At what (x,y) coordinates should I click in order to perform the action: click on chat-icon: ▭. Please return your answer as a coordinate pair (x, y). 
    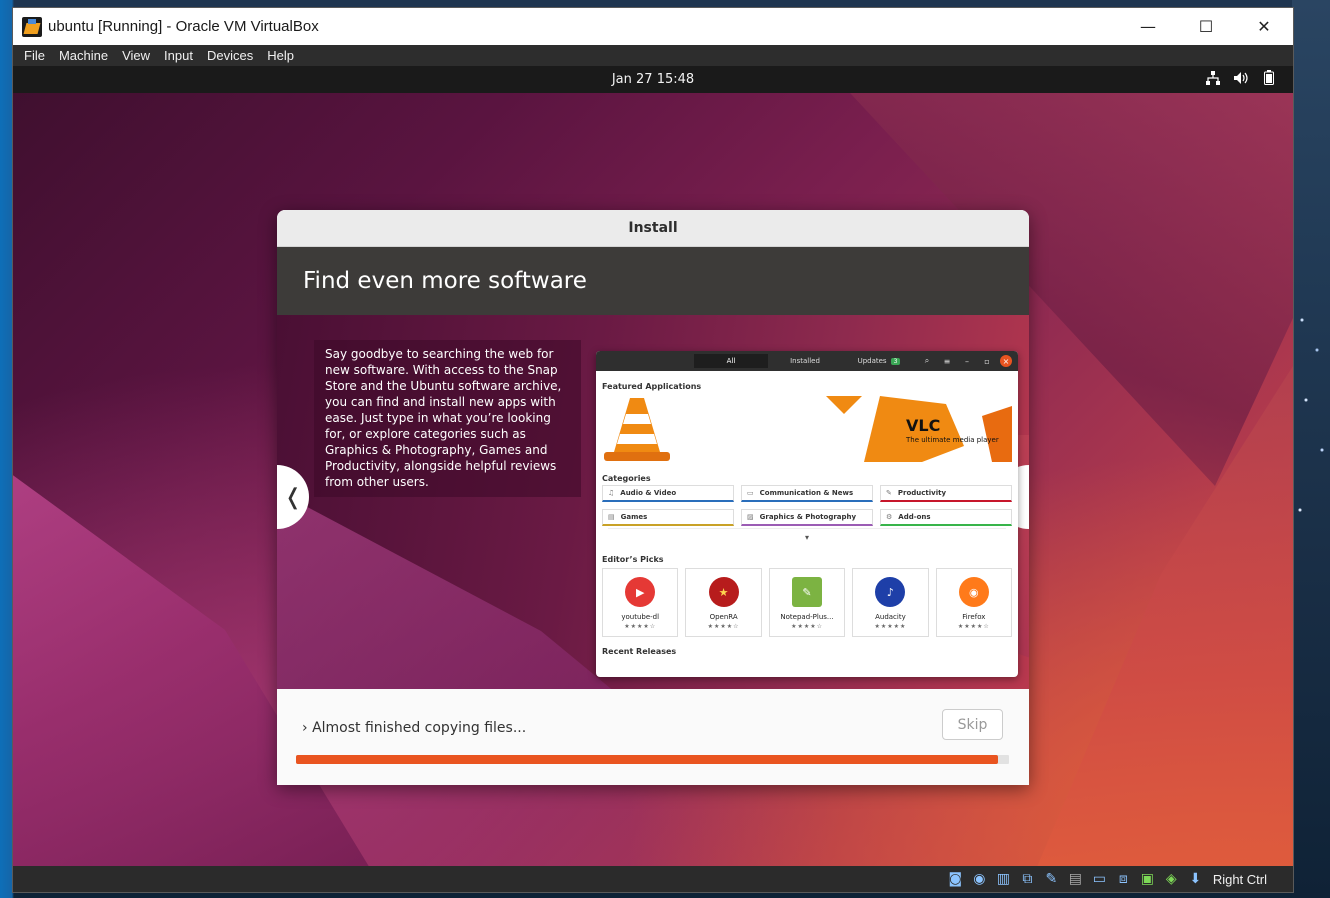
    Looking at the image, I should click on (750, 493).